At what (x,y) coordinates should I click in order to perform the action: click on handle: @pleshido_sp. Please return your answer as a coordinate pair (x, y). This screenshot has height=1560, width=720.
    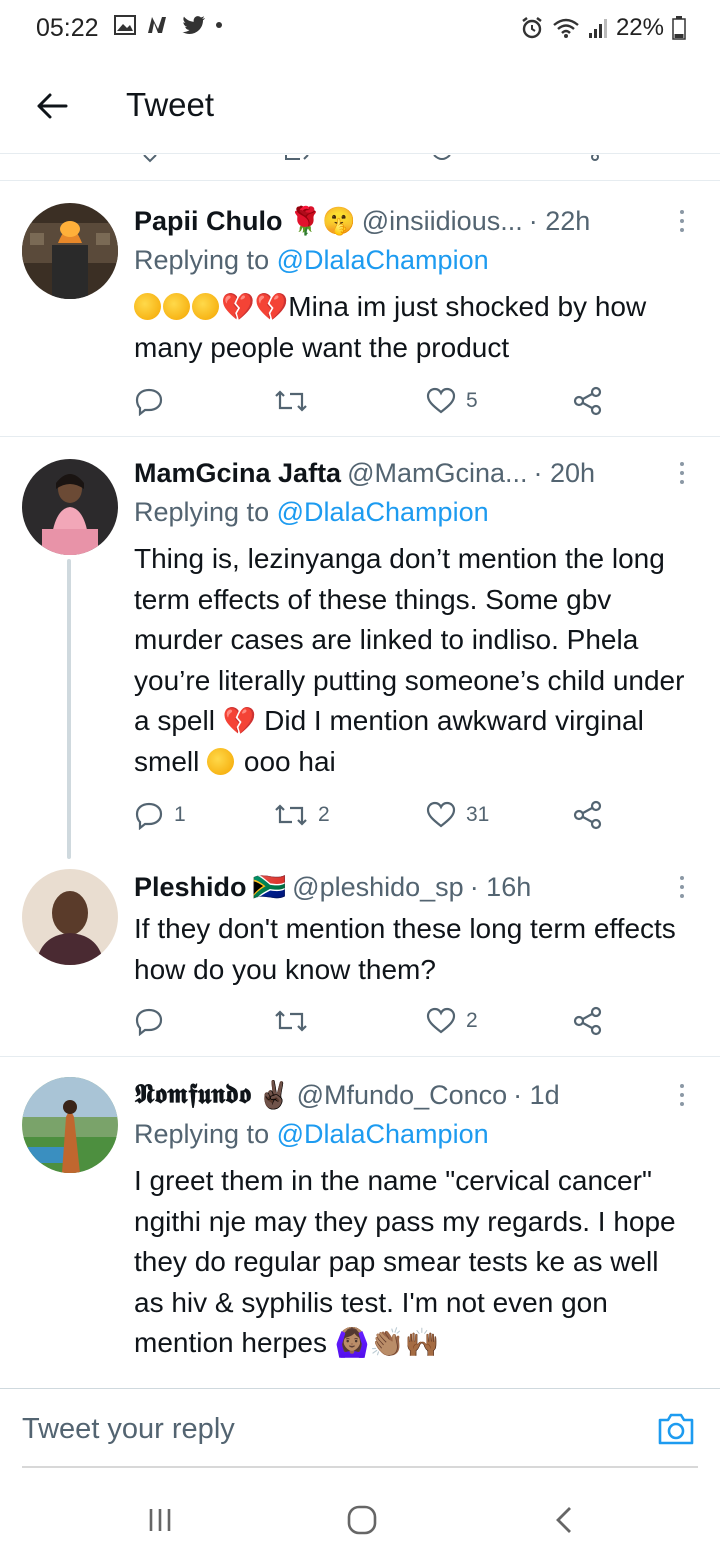
    Looking at the image, I should click on (378, 887).